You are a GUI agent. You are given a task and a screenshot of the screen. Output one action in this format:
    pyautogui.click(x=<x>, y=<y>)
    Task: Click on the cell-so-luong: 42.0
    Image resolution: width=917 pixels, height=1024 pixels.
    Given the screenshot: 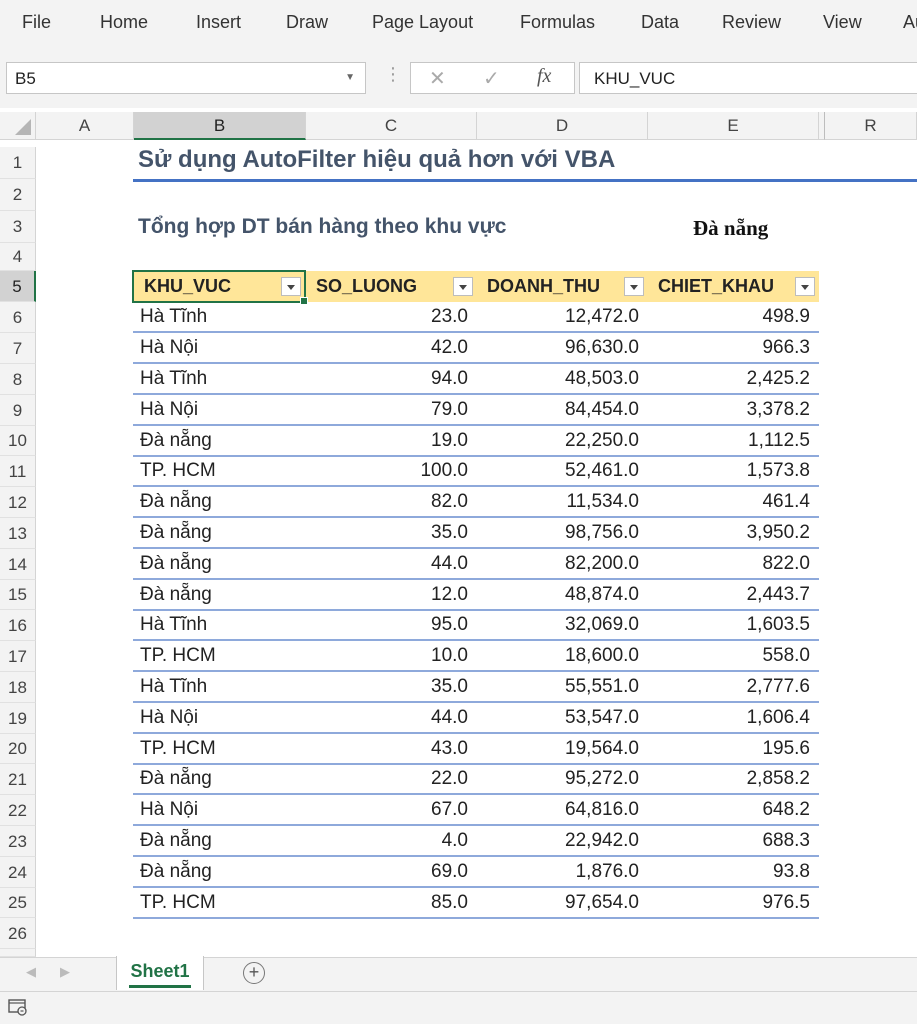 What is the action you would take?
    pyautogui.click(x=391, y=348)
    